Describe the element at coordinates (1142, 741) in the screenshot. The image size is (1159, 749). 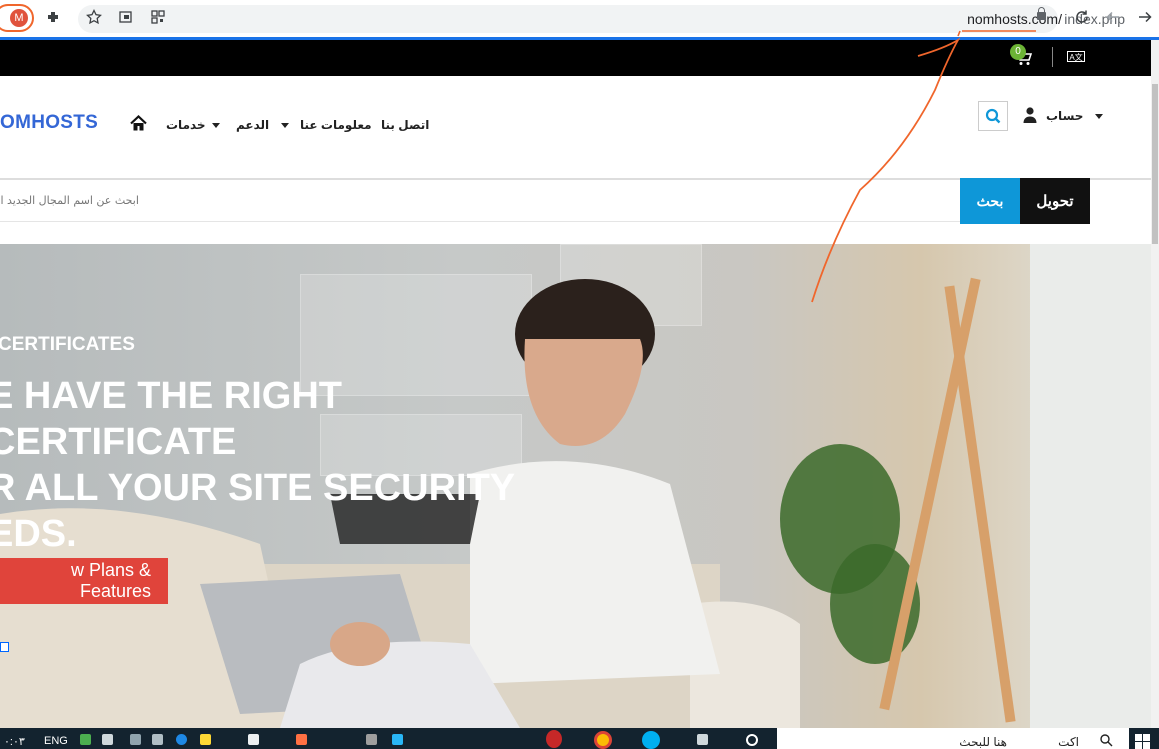
I see `windows-start-icon` at that location.